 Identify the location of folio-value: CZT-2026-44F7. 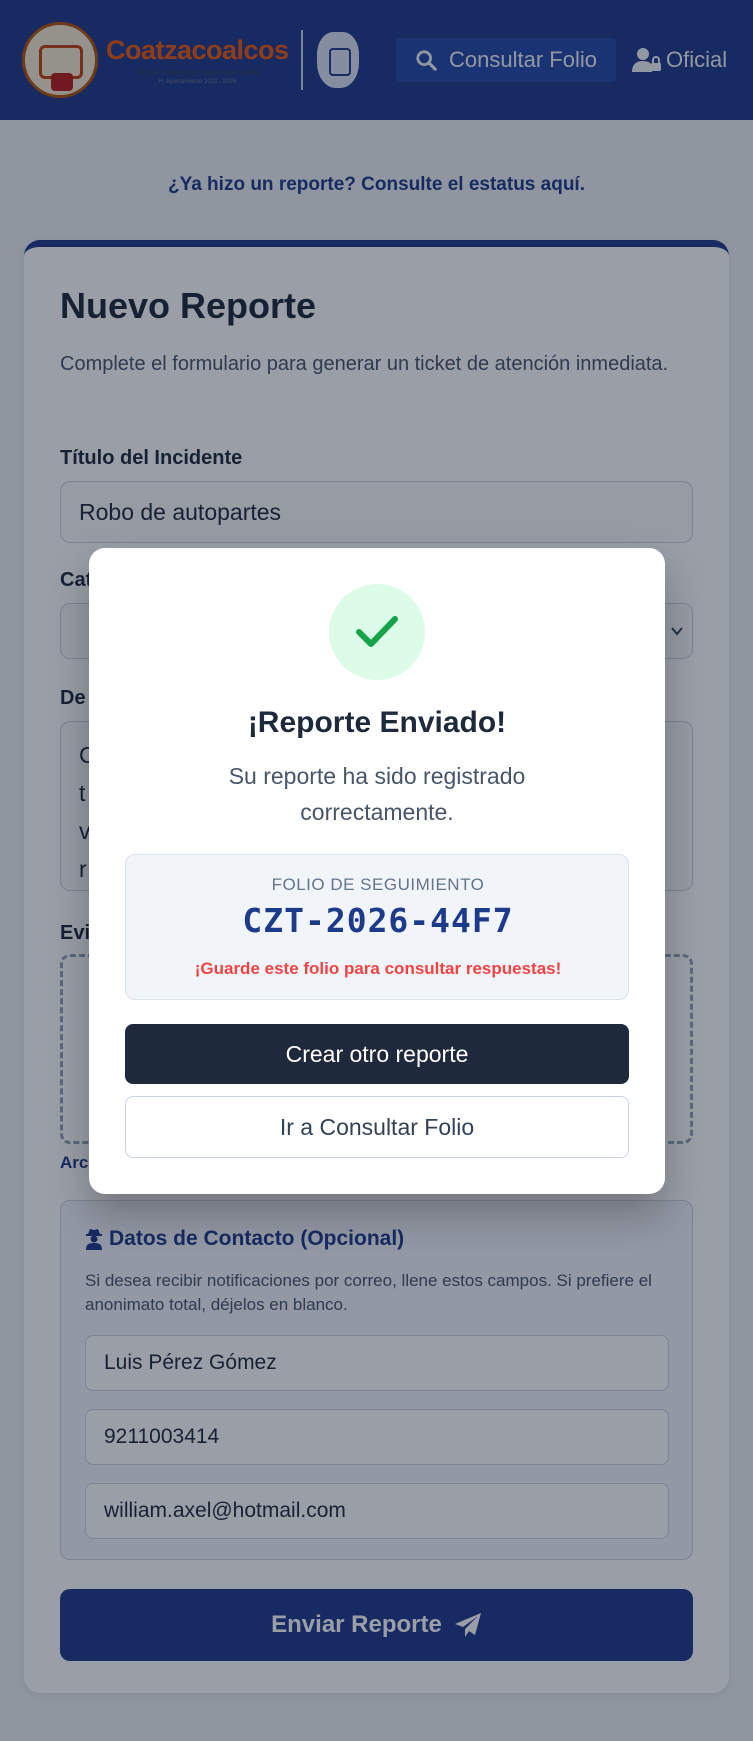
(378, 920).